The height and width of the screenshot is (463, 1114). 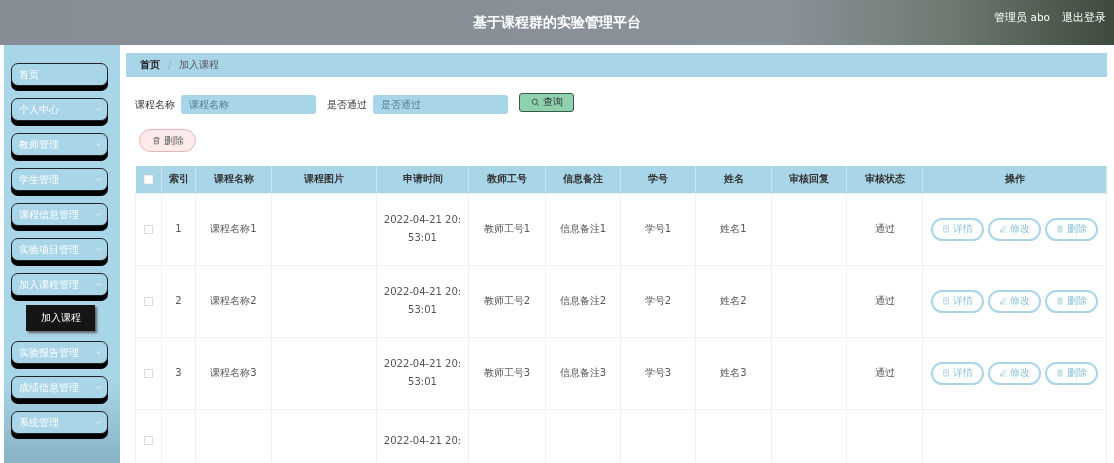 I want to click on table-cell: 学号2, so click(x=658, y=300).